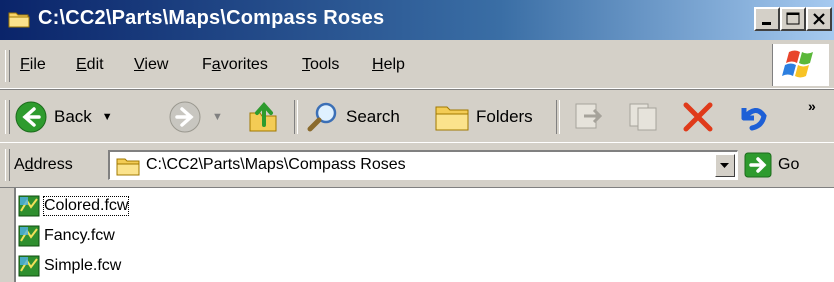 Image resolution: width=834 pixels, height=282 pixels. Describe the element at coordinates (789, 164) in the screenshot. I see `go-label: Go` at that location.